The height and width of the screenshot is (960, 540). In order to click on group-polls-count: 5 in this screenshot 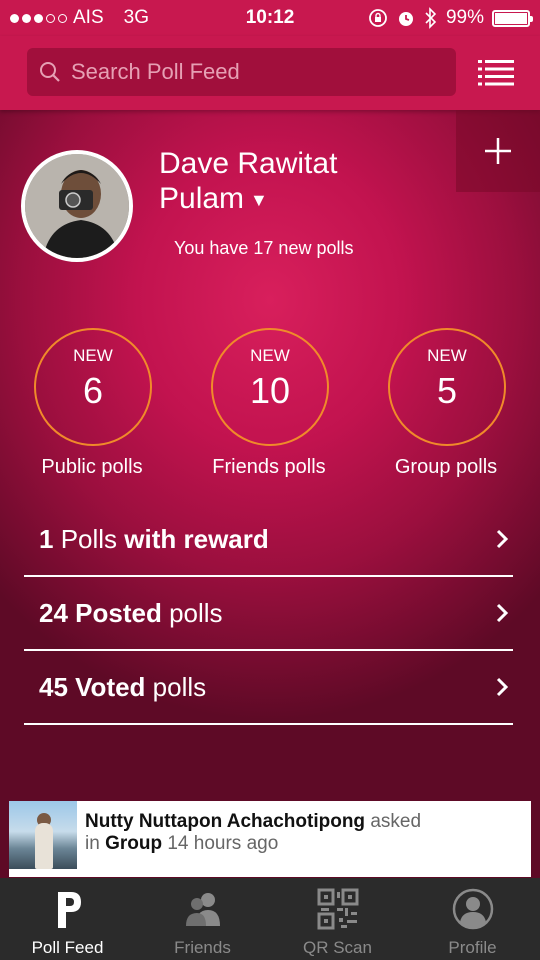, I will do `click(447, 390)`.